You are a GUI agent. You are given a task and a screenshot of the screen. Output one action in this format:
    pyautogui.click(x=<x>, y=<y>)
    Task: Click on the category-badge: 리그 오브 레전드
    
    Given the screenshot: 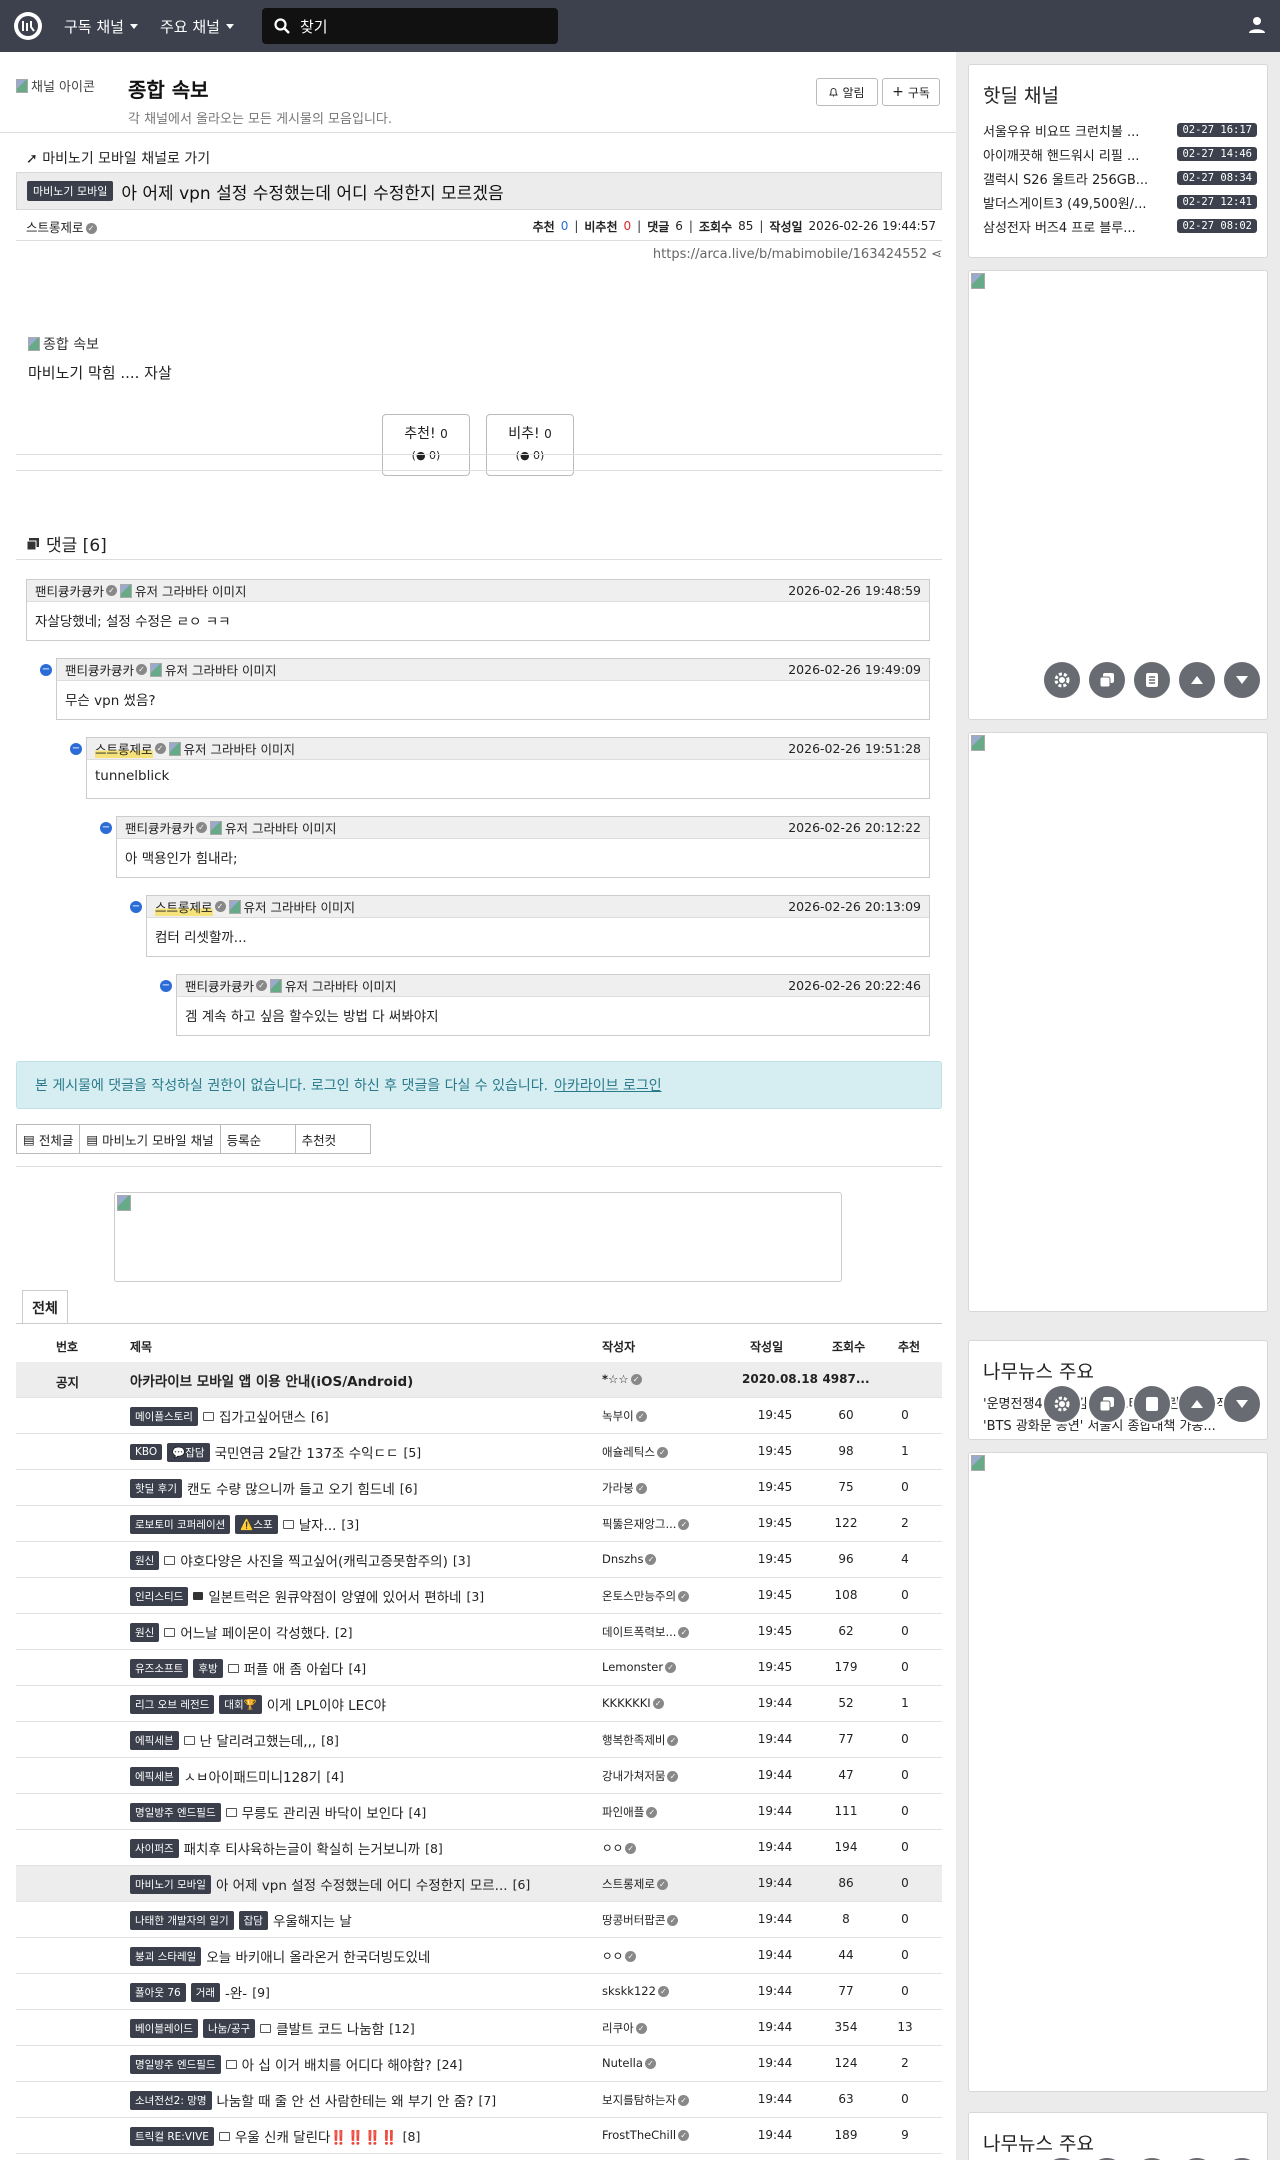 What is the action you would take?
    pyautogui.click(x=172, y=1704)
    